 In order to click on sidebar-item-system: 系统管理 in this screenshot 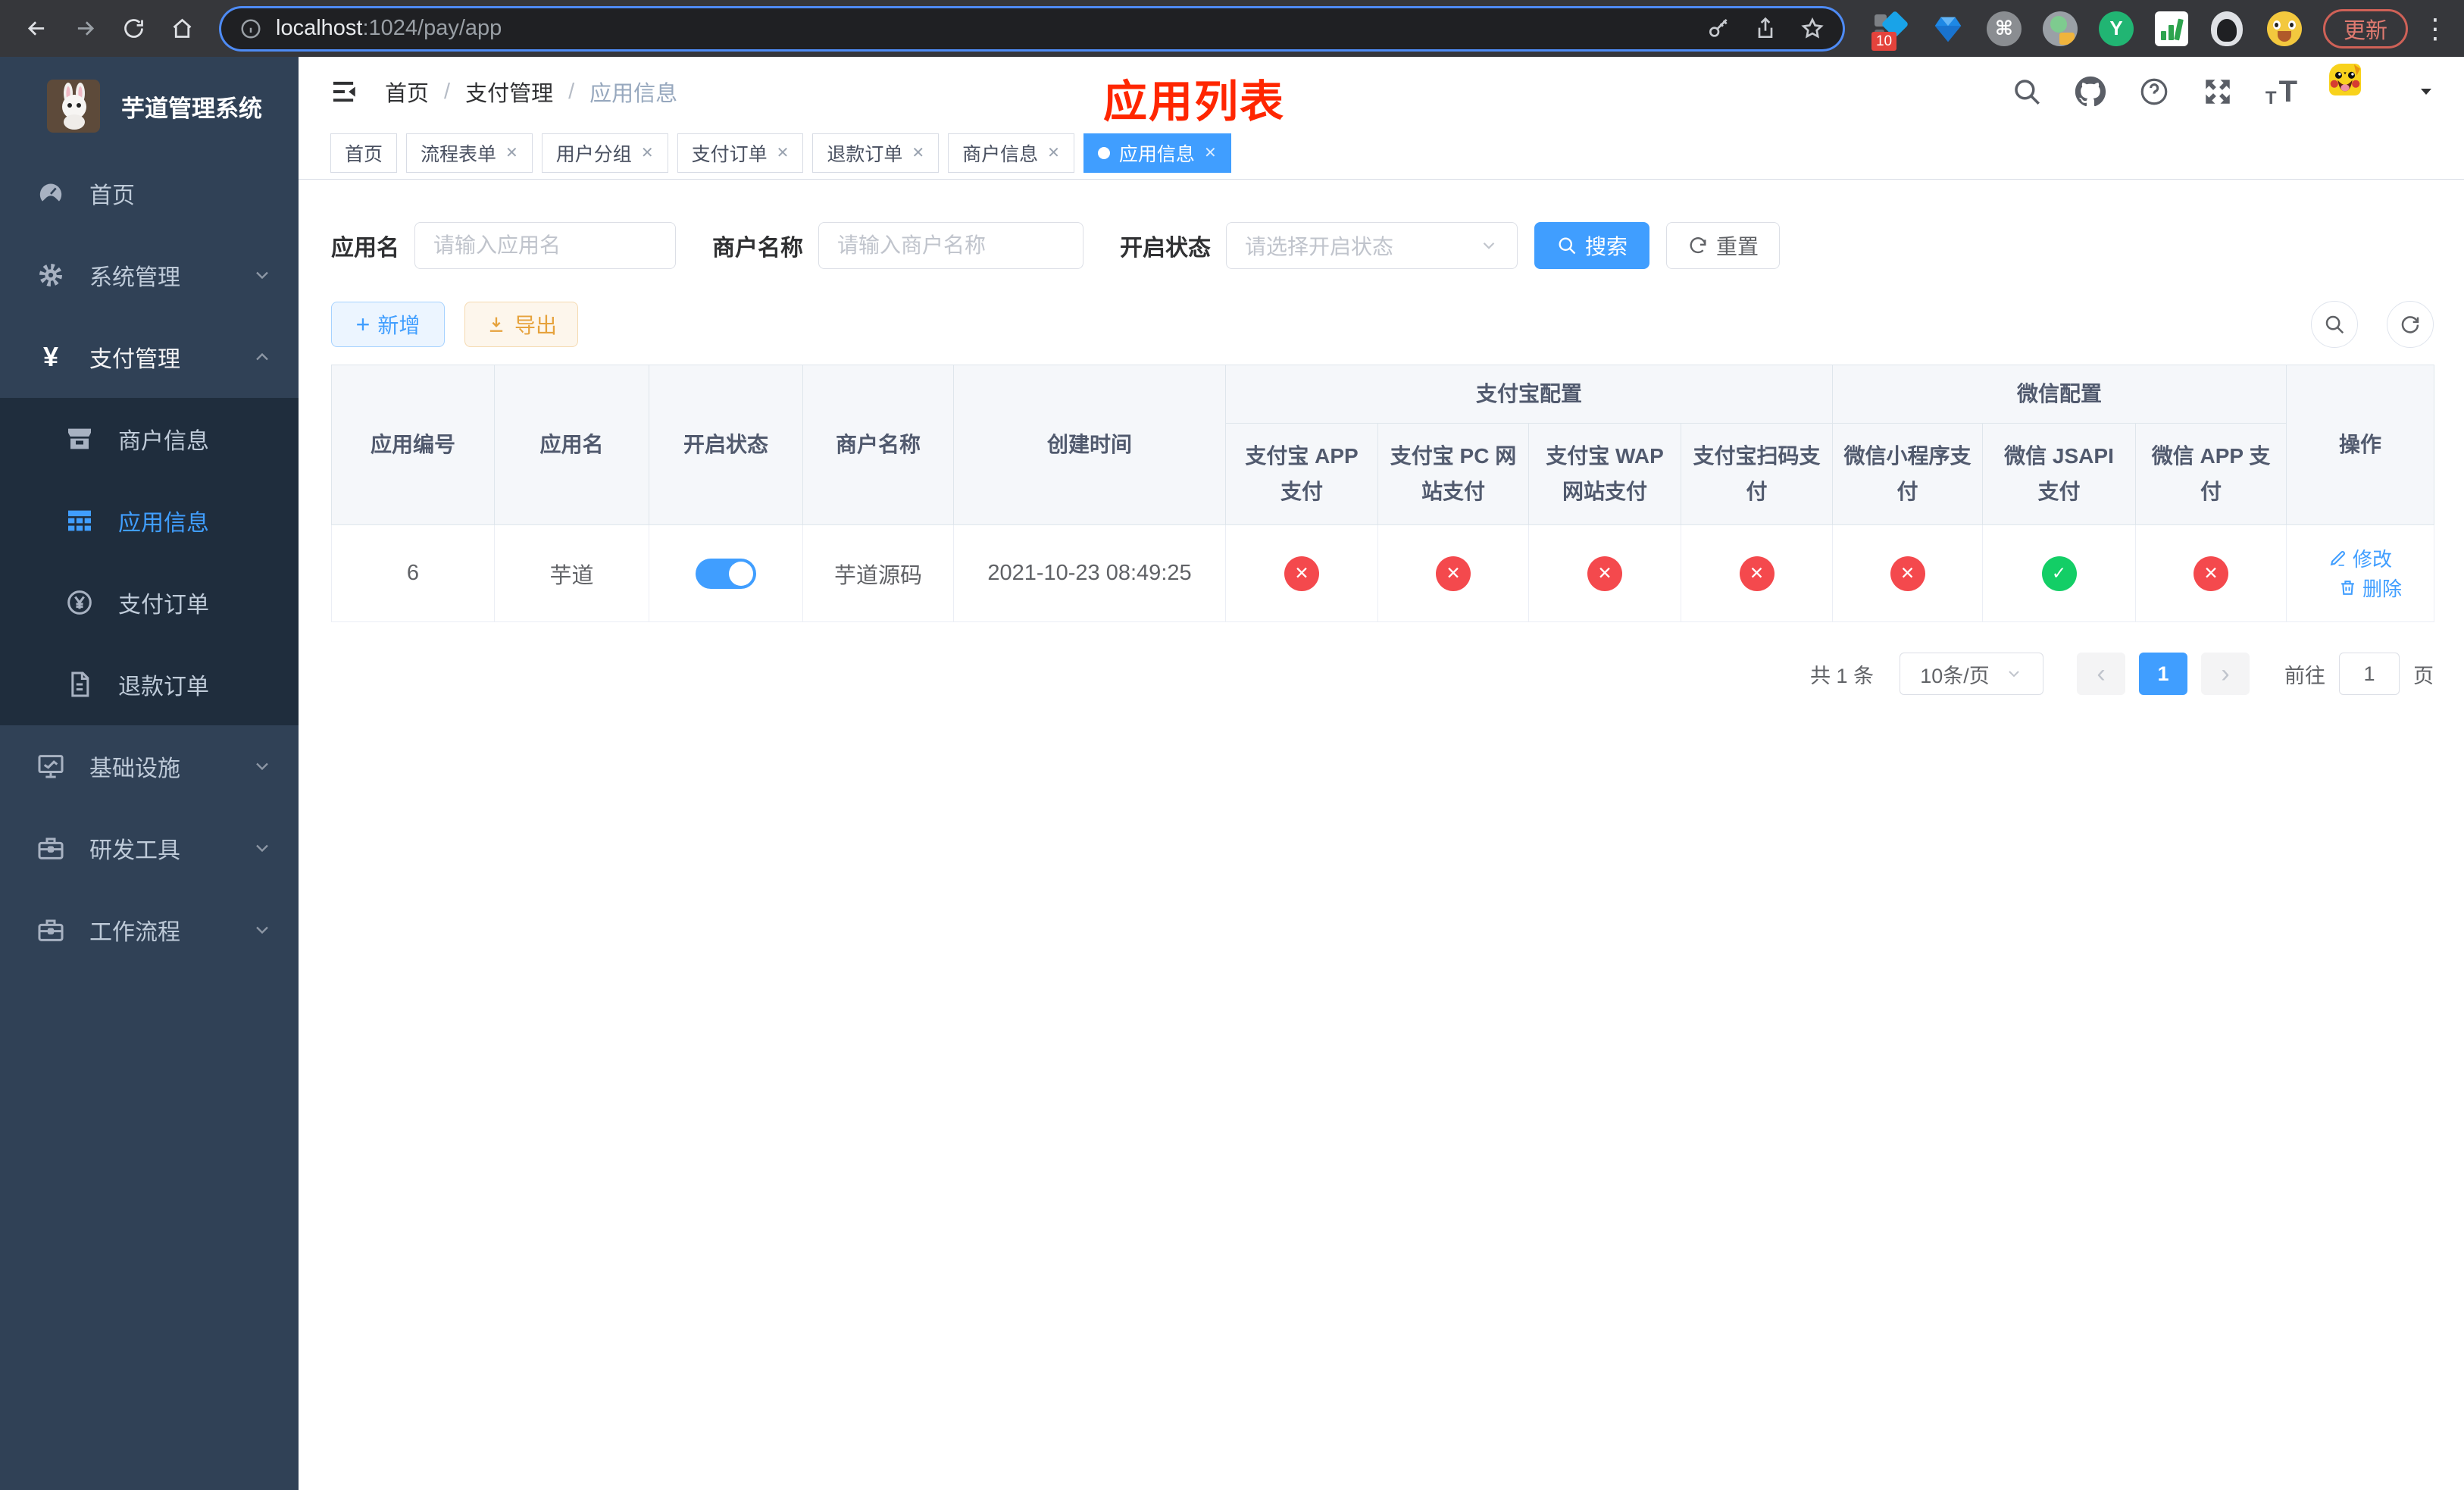, I will do `click(149, 275)`.